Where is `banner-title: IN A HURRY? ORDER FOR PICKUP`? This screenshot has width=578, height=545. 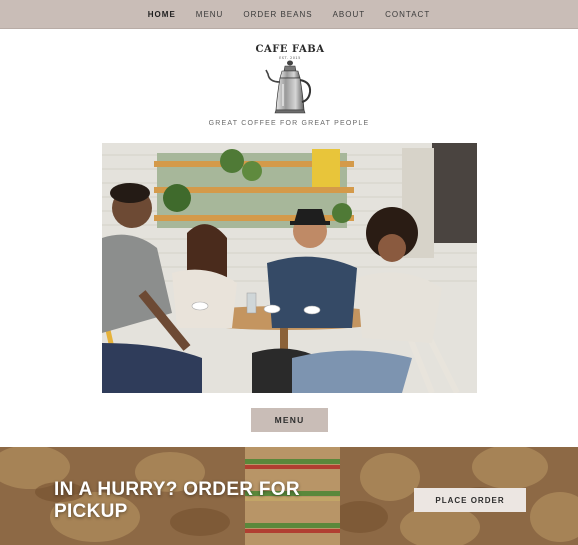
banner-title: IN A HURRY? ORDER FOR PICKUP is located at coordinates (177, 500).